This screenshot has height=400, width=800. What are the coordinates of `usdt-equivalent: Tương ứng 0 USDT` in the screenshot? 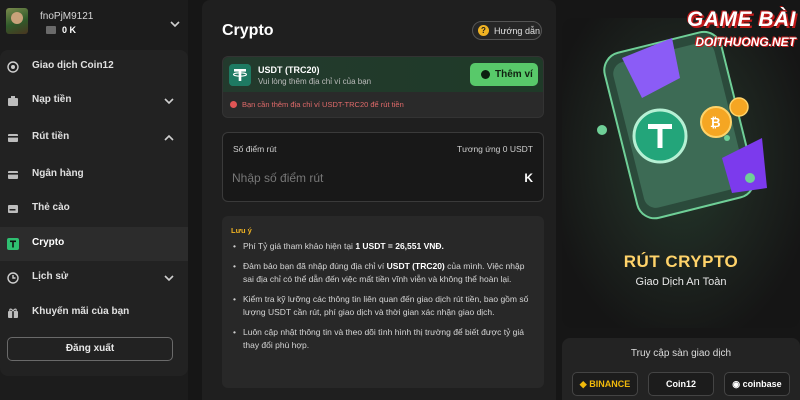 It's located at (494, 149).